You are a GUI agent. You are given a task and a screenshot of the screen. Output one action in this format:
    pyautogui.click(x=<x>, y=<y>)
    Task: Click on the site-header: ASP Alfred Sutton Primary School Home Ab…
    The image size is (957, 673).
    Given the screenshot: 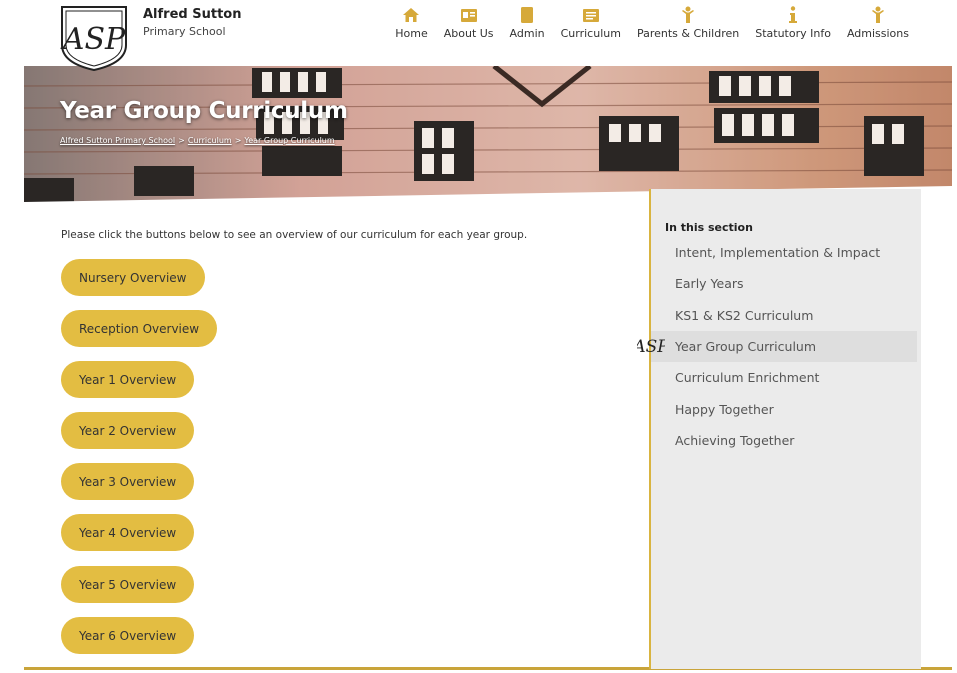 What is the action you would take?
    pyautogui.click(x=478, y=36)
    